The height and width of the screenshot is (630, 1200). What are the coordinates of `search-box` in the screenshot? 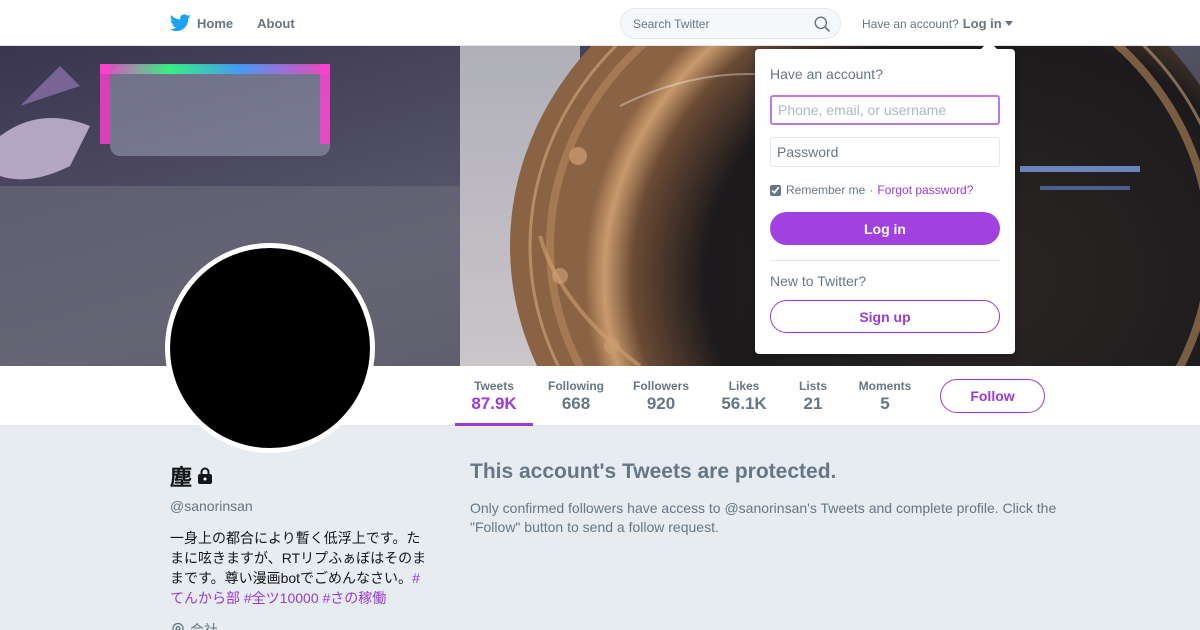 It's located at (730, 23).